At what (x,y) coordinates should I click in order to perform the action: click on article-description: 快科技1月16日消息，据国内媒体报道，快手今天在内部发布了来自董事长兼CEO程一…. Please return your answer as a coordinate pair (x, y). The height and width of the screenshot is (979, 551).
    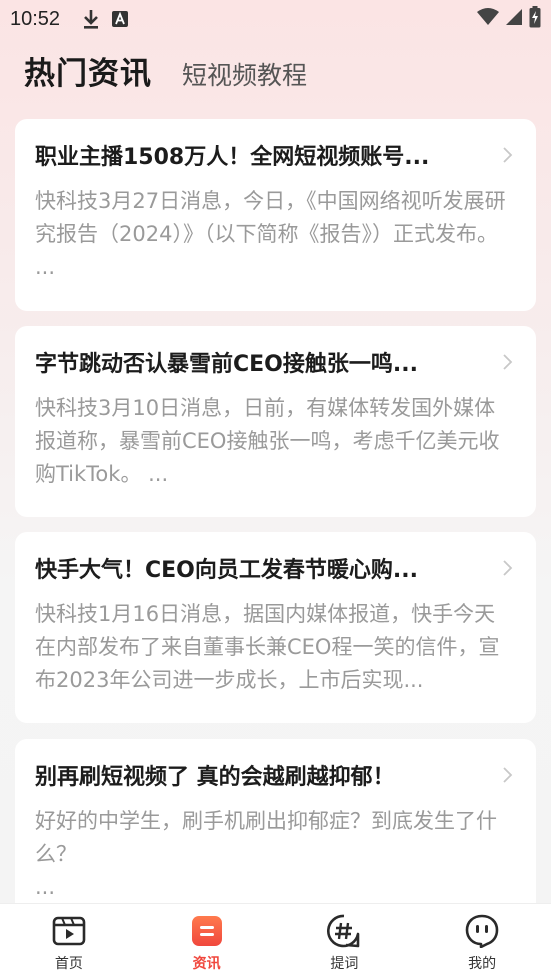
    Looking at the image, I should click on (267, 647).